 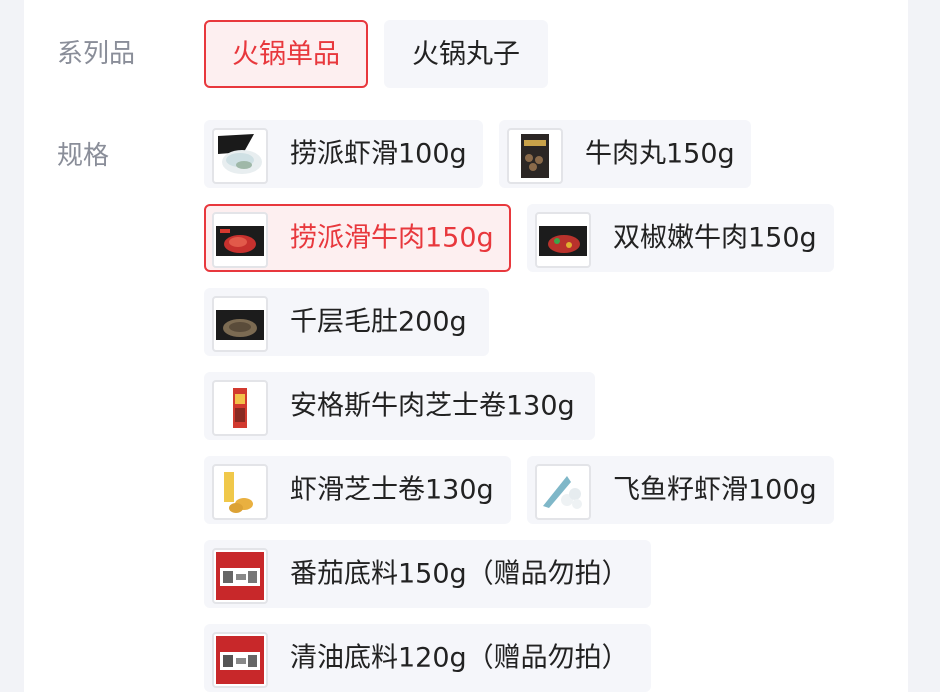 I want to click on spec-option-label: 牛肉丸150g, so click(x=660, y=154).